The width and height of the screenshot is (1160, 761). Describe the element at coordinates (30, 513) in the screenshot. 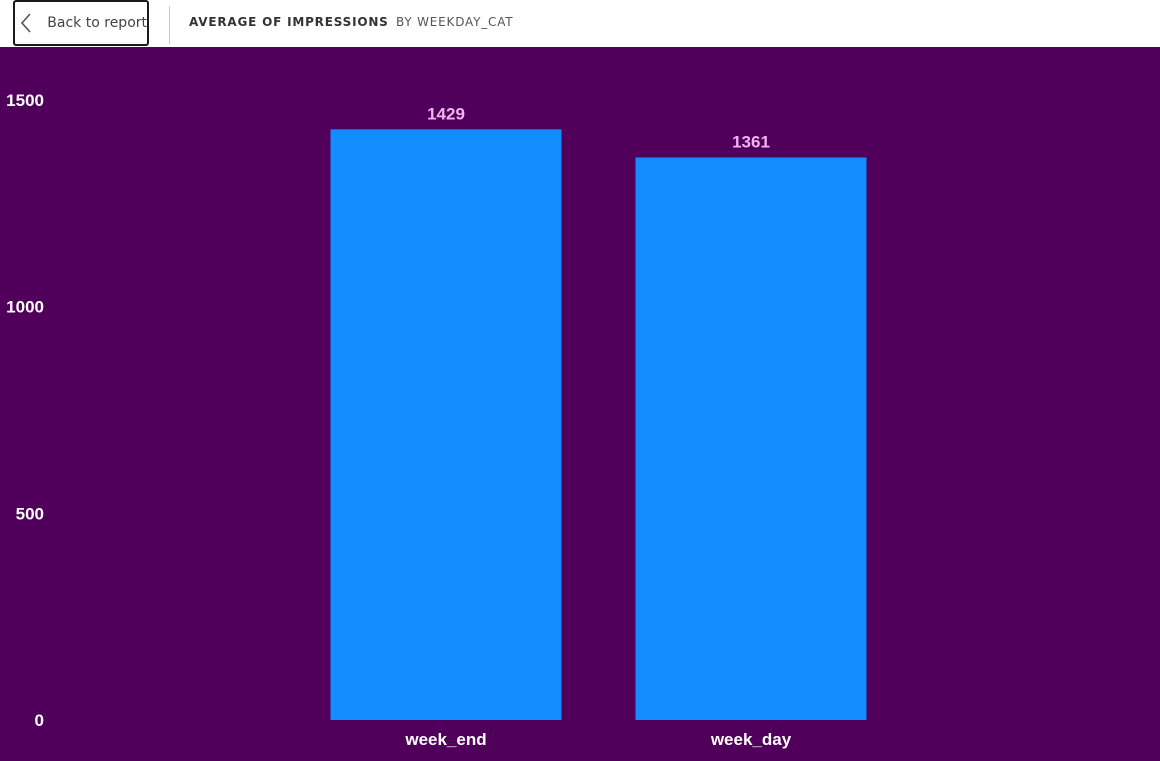

I see `y-tick-label: 500` at that location.